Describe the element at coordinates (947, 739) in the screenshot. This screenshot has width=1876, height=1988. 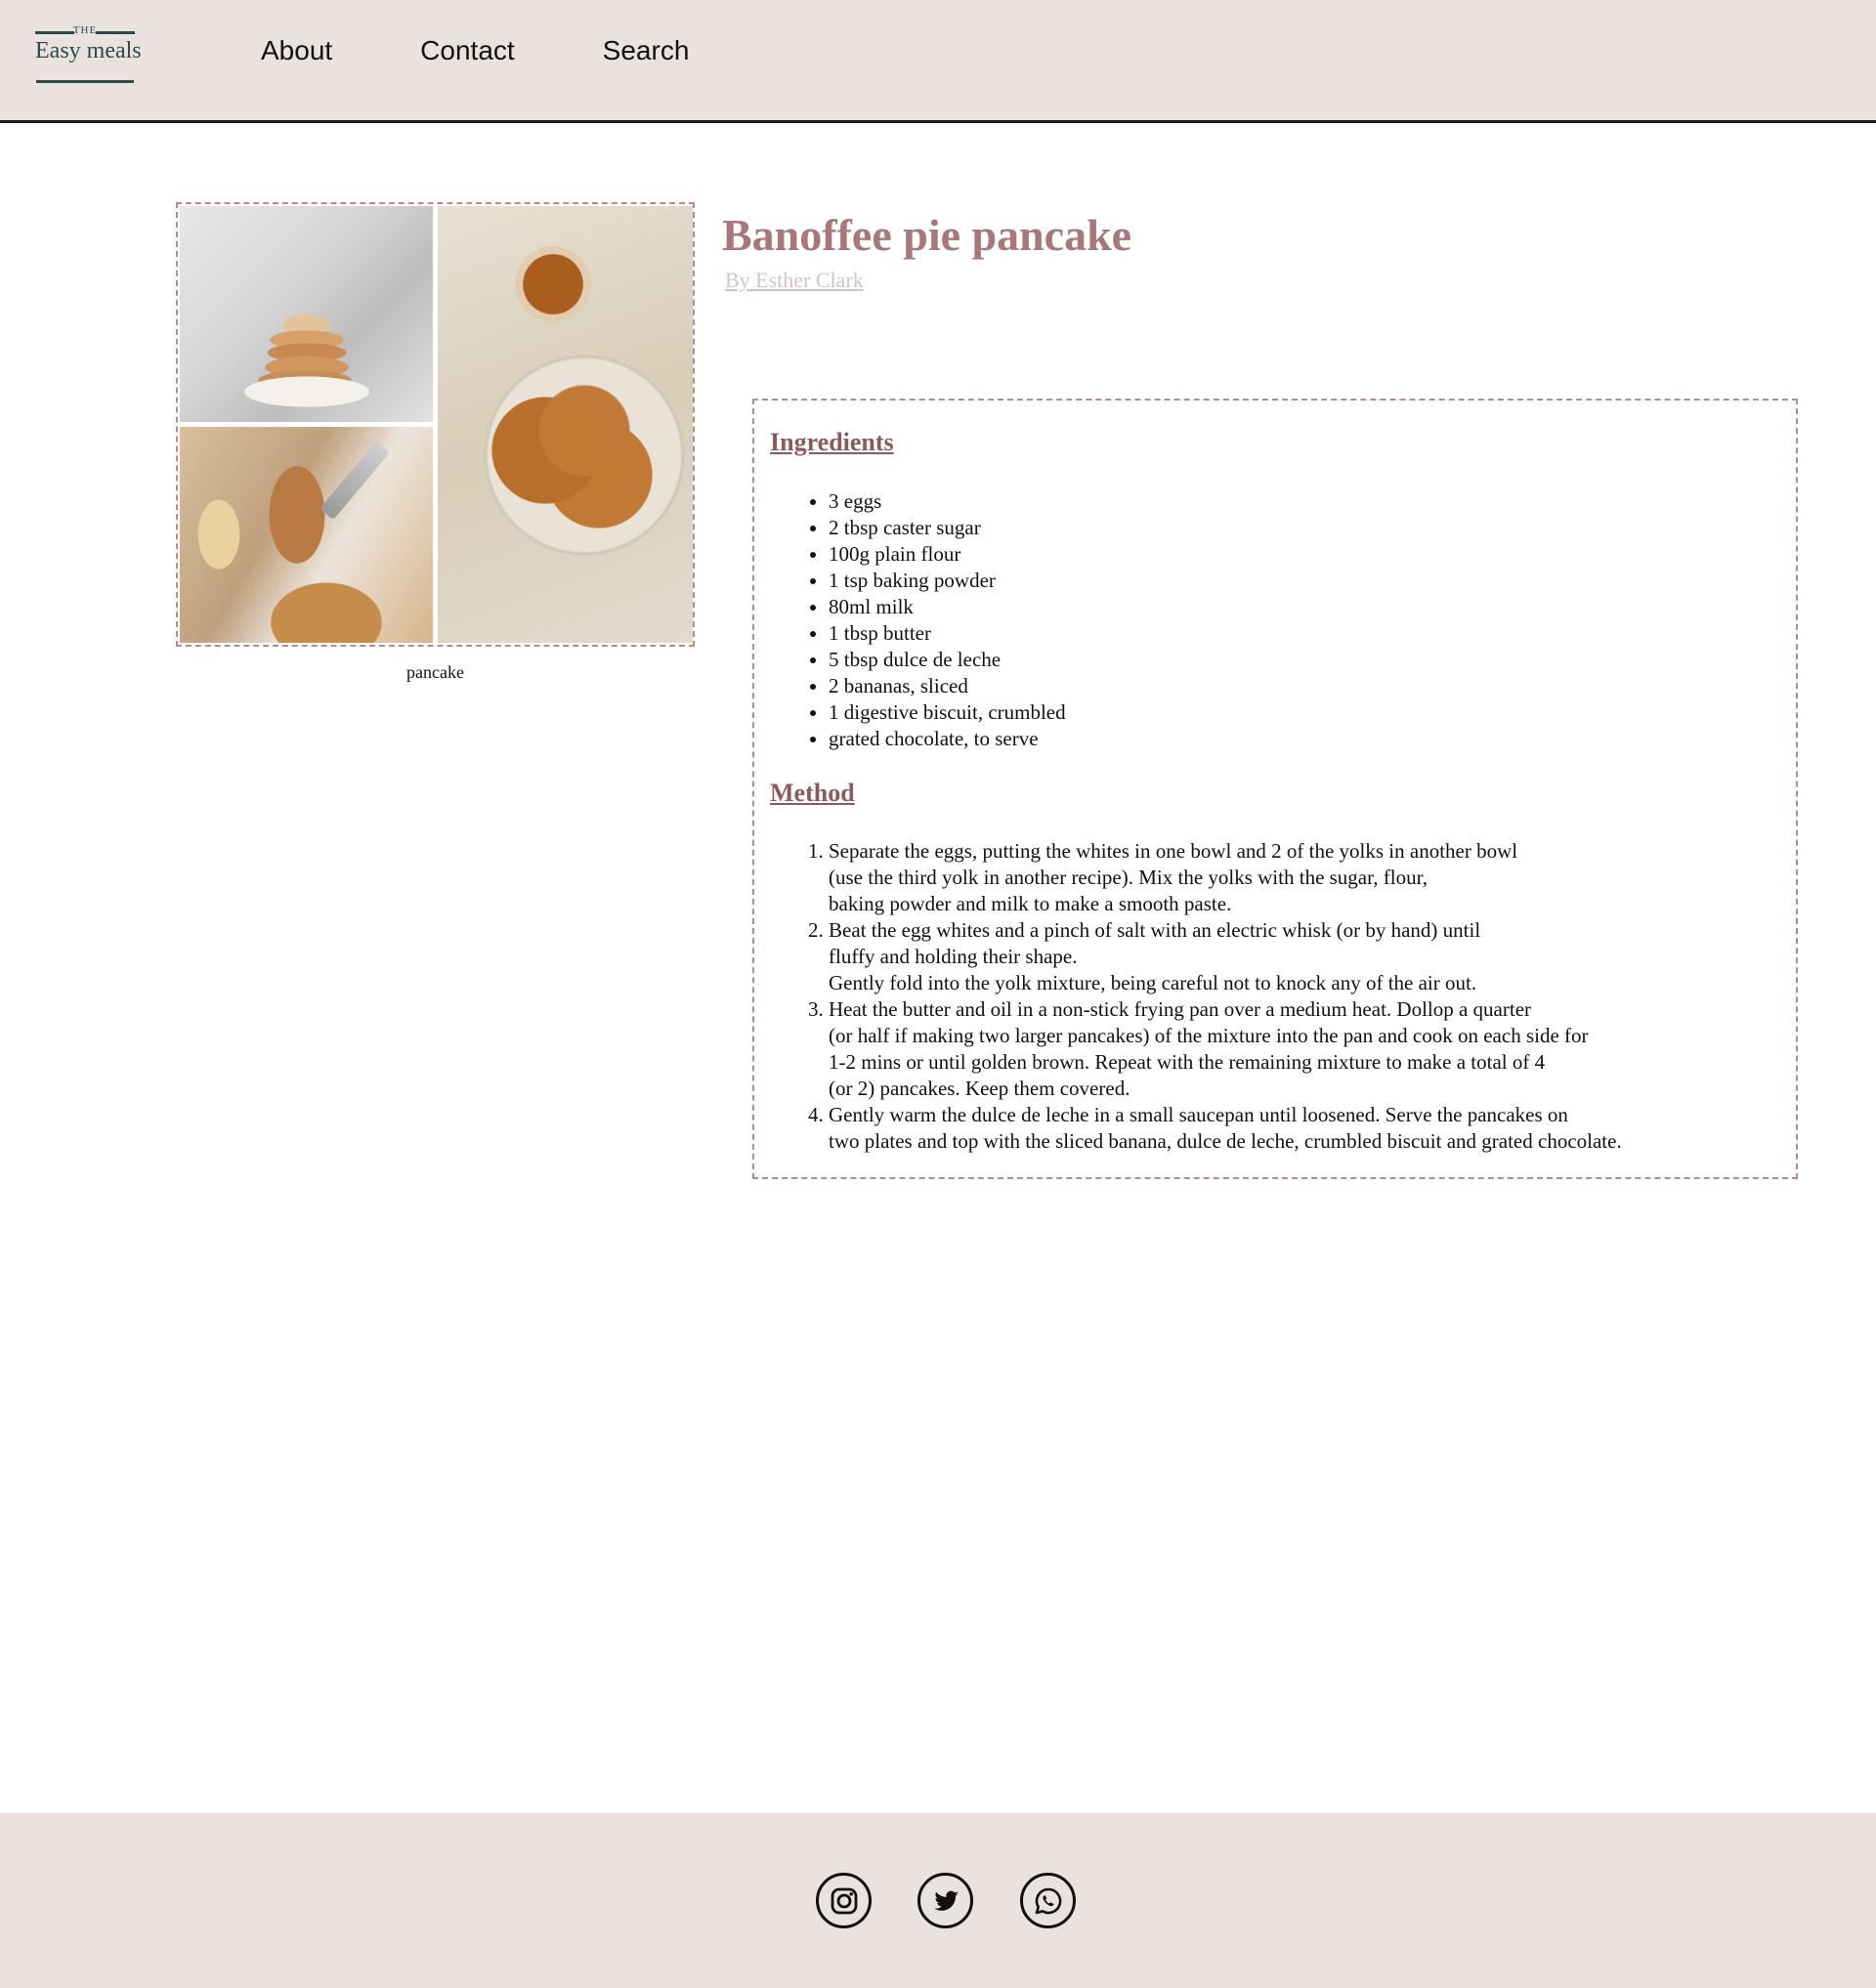
I see `ingredient-item: grated chocolate, to serve` at that location.